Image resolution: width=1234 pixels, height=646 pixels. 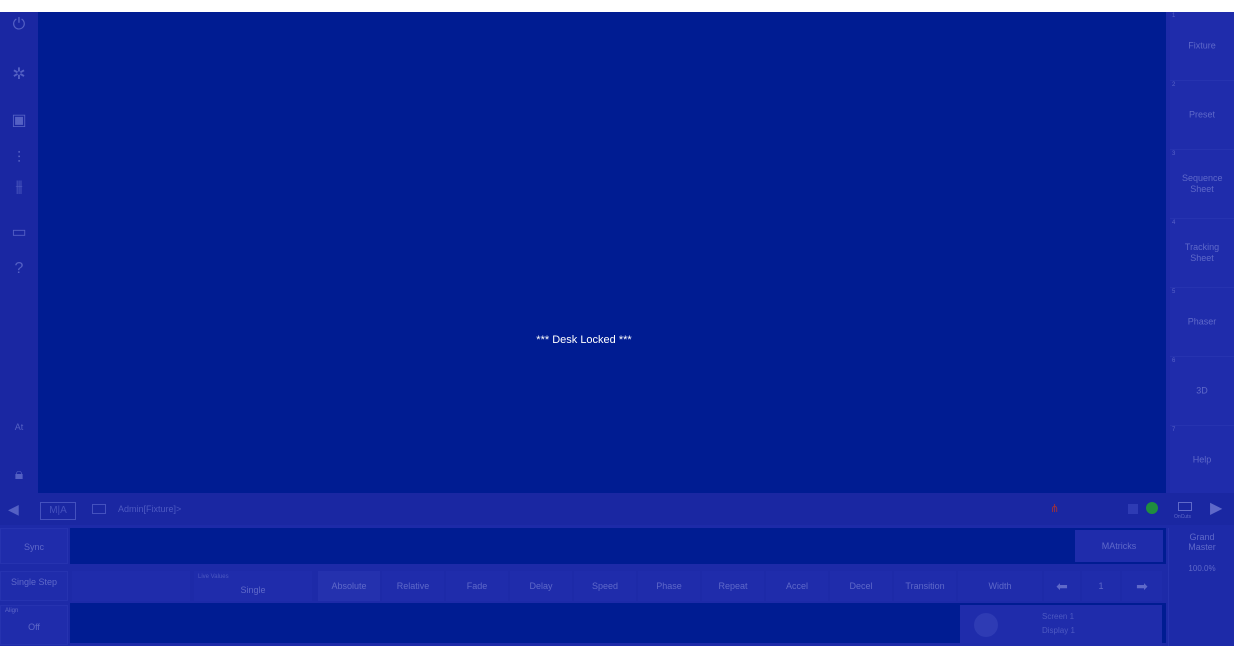 I want to click on live-values-caption: Live Values, so click(x=213, y=577).